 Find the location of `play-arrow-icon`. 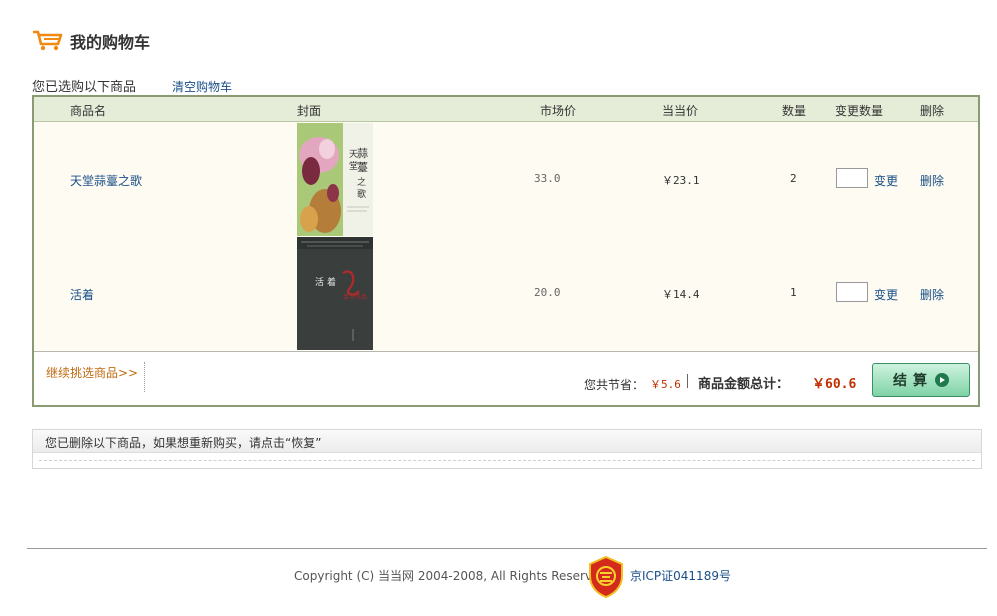

play-arrow-icon is located at coordinates (942, 380).